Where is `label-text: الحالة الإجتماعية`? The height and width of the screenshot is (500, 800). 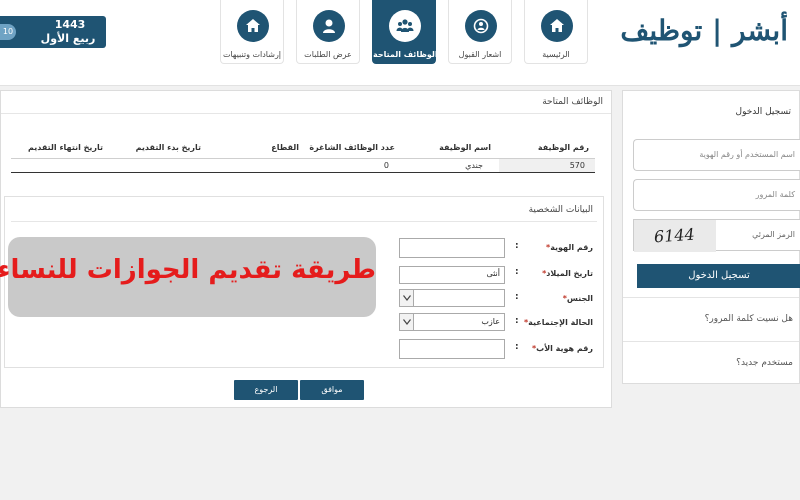 label-text: الحالة الإجتماعية is located at coordinates (560, 322).